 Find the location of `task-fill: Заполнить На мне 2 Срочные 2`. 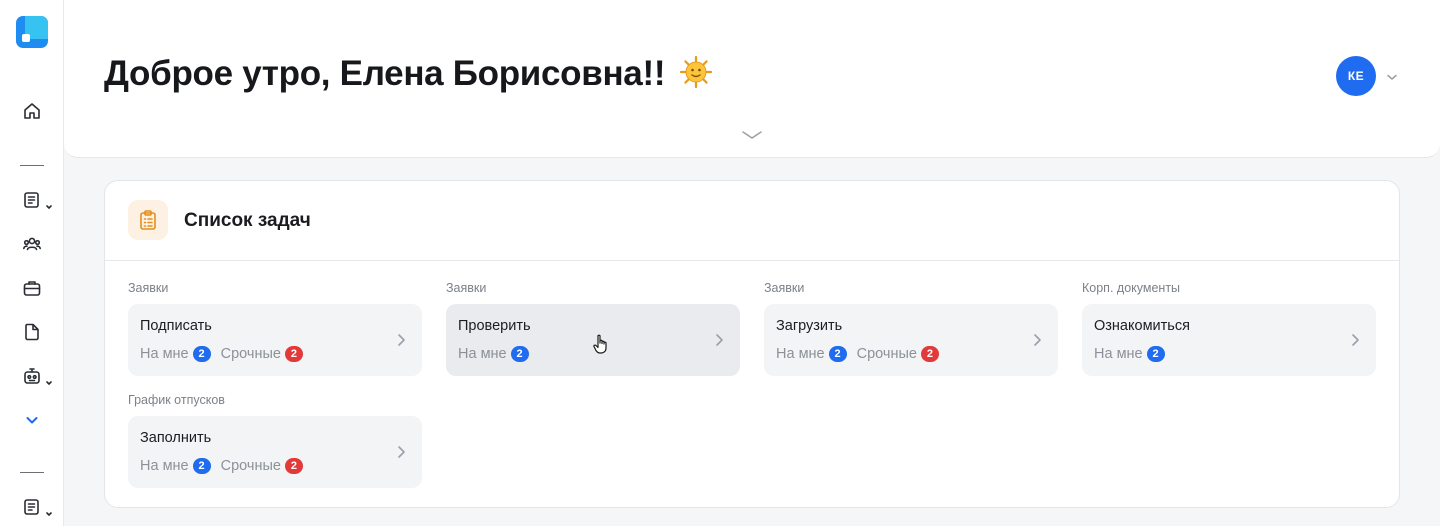

task-fill: Заполнить На мне 2 Срочные 2 is located at coordinates (275, 452).